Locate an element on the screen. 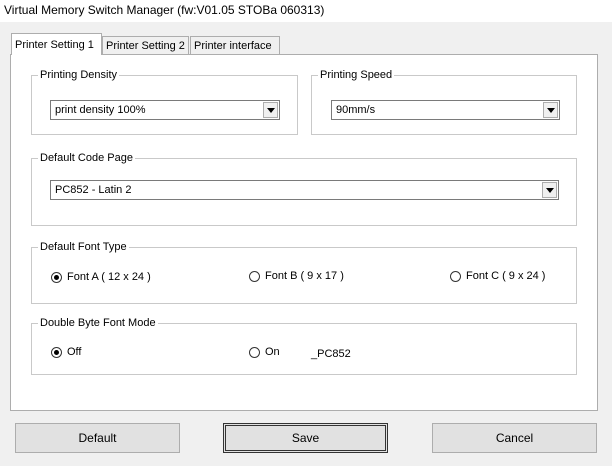 The image size is (612, 466). font-a-radio: Font A ( 12 x 24 ) is located at coordinates (101, 277).